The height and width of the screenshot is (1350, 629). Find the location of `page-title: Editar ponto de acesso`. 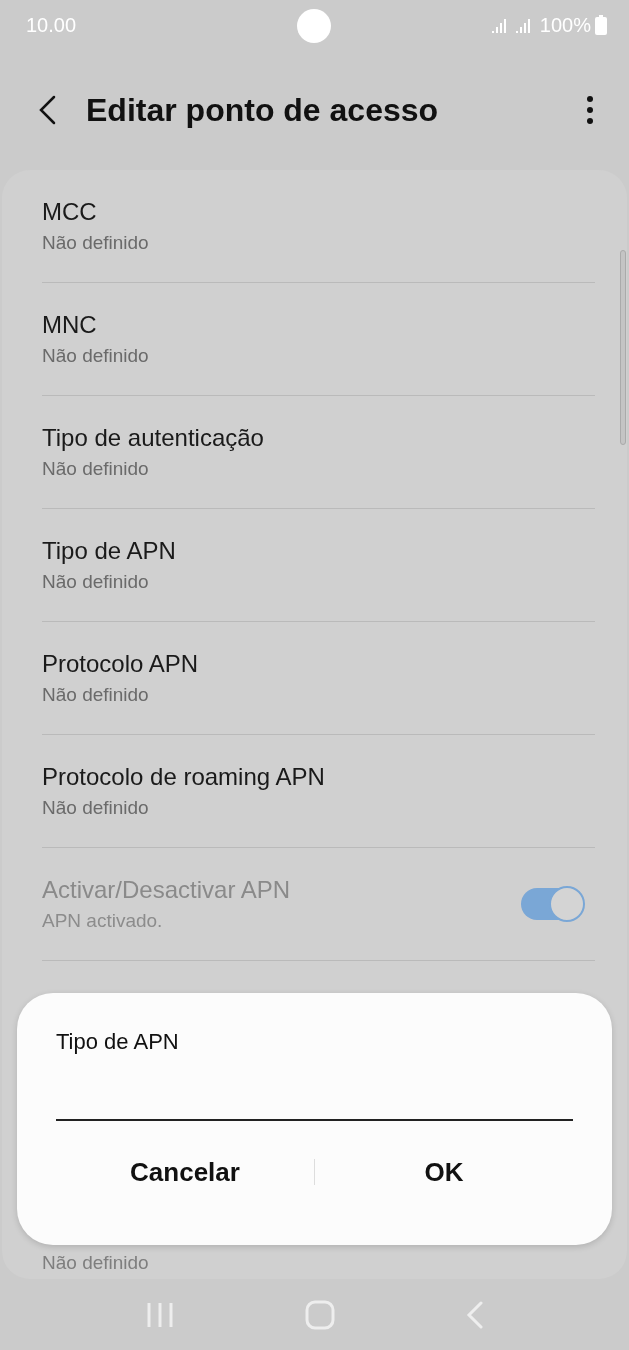

page-title: Editar ponto de acesso is located at coordinates (263, 110).